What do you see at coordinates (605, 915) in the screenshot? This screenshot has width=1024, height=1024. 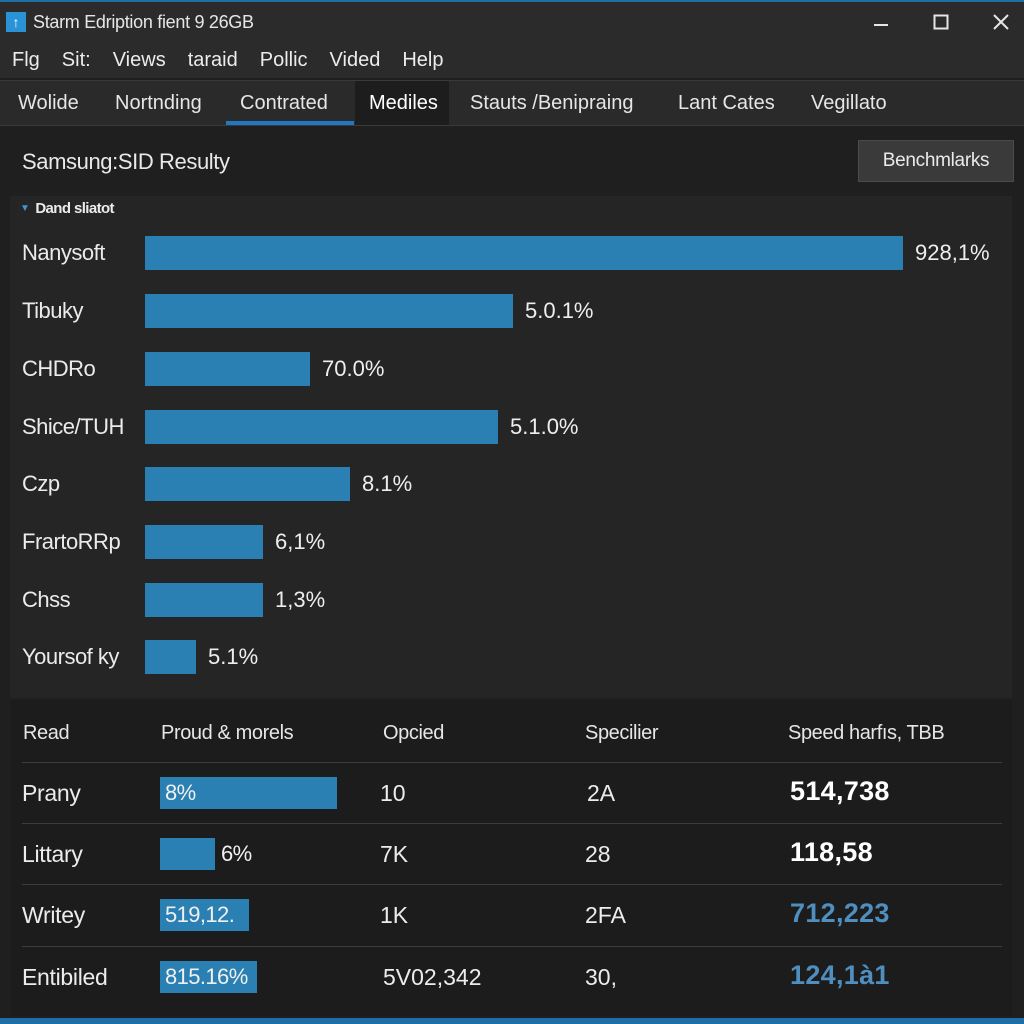 I see `cell-specilier: 2FA` at bounding box center [605, 915].